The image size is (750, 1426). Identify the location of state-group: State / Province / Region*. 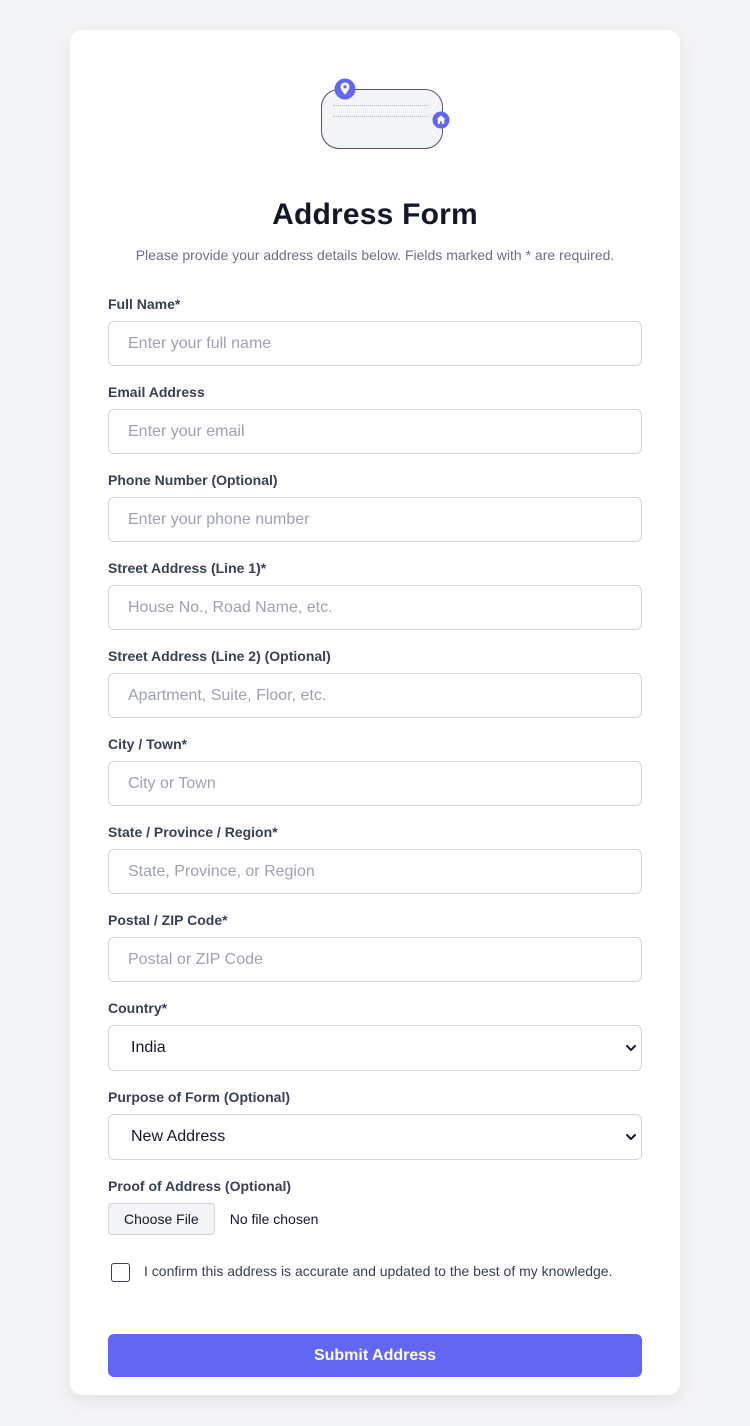
(375, 859).